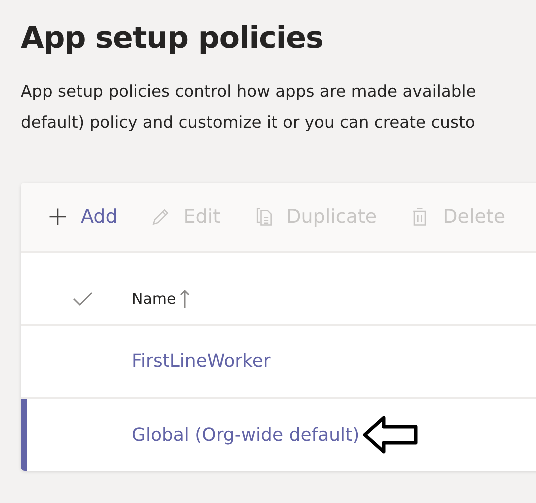  What do you see at coordinates (248, 123) in the screenshot?
I see `description-text: default) policy and customize it or you can create custo` at bounding box center [248, 123].